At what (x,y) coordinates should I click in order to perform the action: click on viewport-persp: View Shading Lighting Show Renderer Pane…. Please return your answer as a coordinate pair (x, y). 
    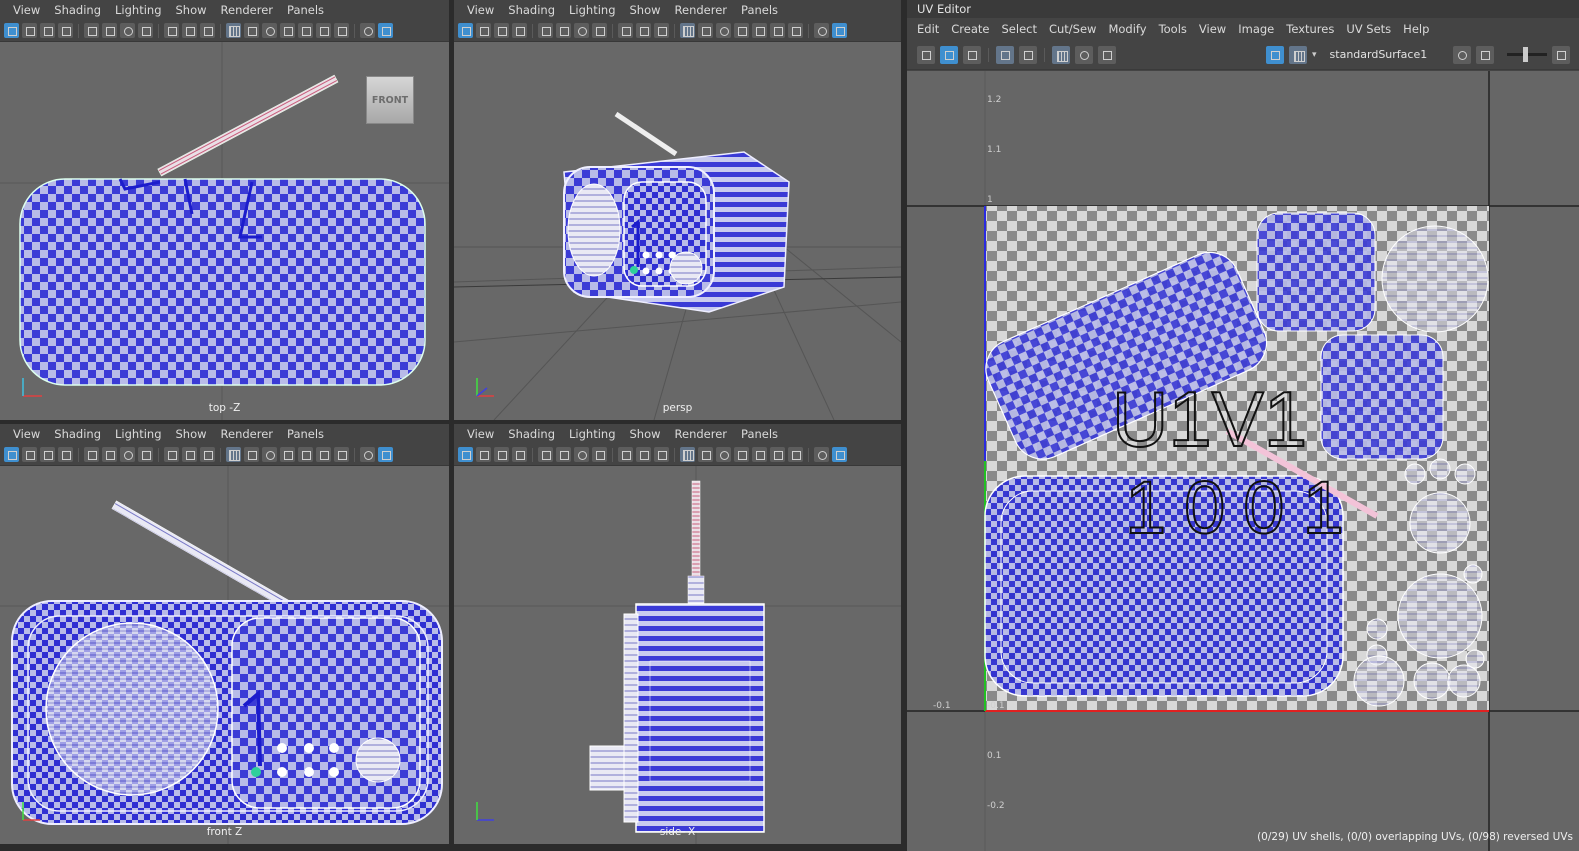
    Looking at the image, I should click on (677, 210).